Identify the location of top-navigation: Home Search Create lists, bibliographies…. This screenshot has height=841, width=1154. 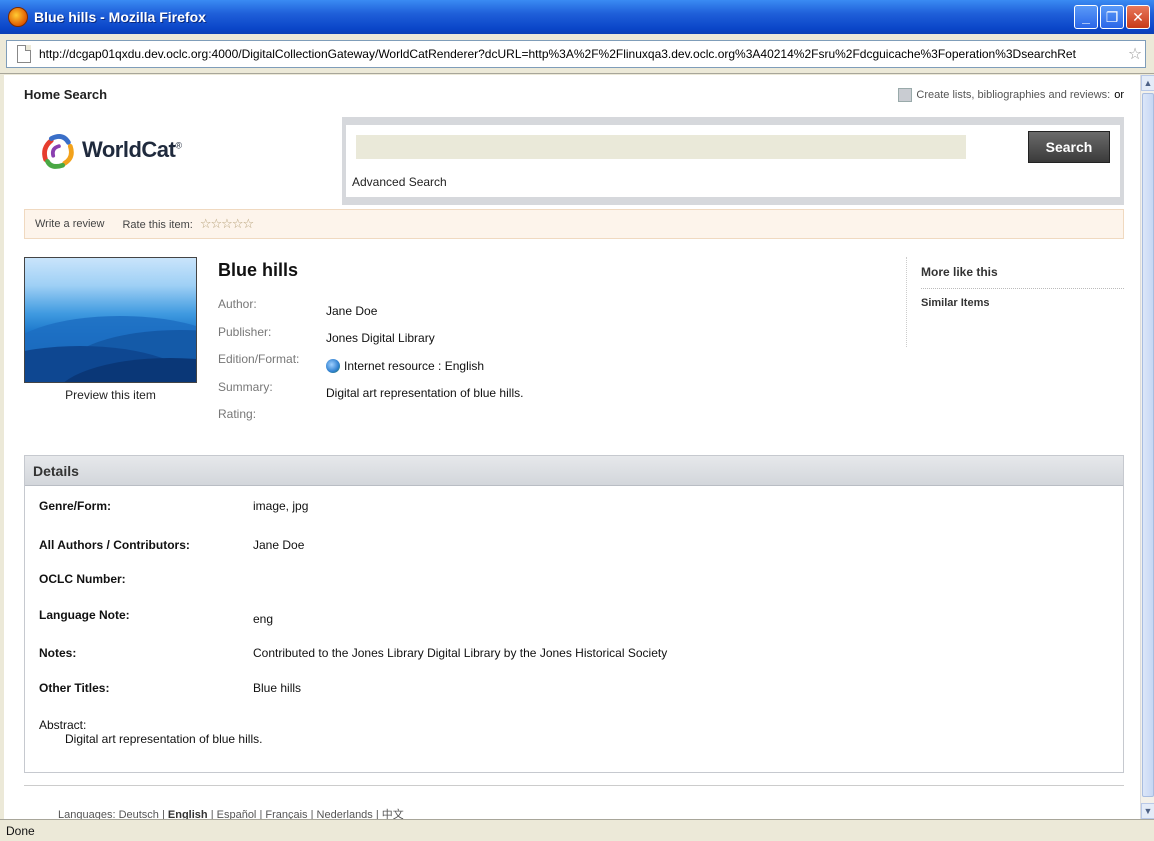
(574, 95).